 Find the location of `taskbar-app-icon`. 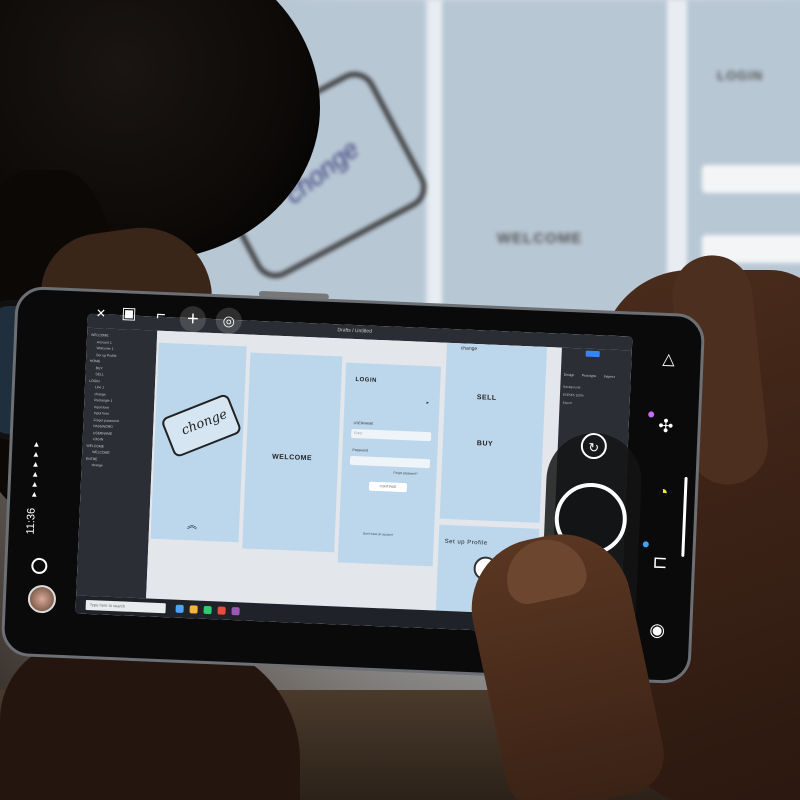

taskbar-app-icon is located at coordinates (179, 609).